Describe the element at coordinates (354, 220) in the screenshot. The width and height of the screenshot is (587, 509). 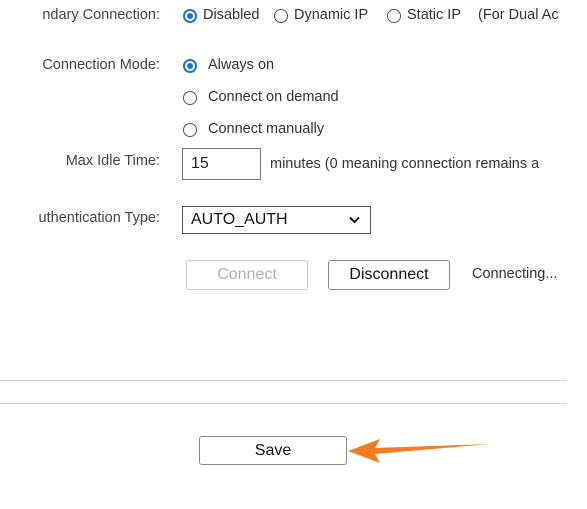
I see `chevron-down-icon` at that location.